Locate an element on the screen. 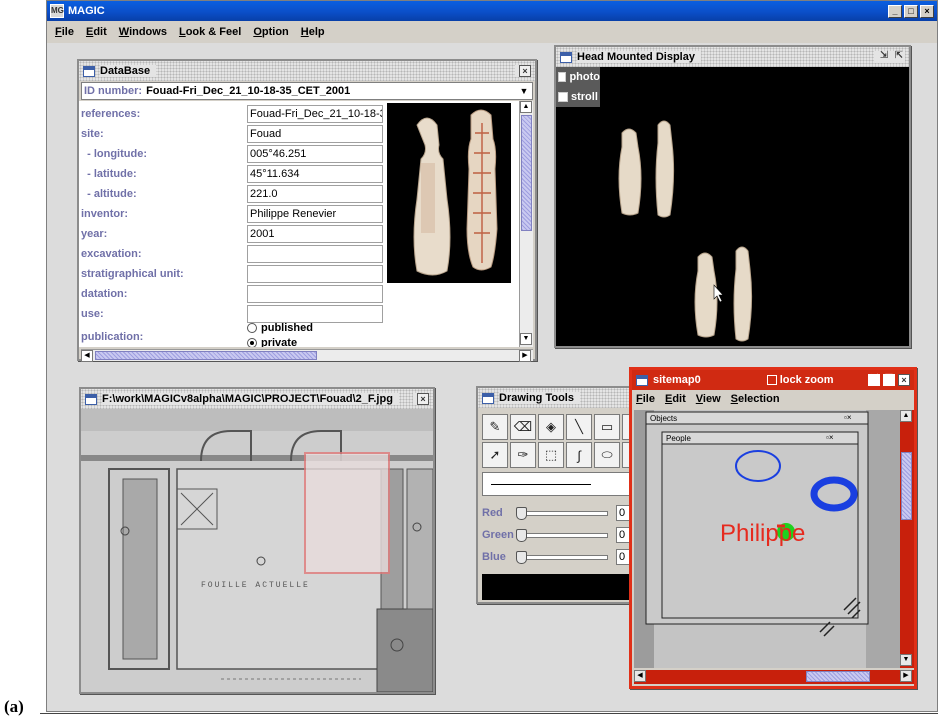 This screenshot has height=721, width=938. sitemap-menu-selection: Selection is located at coordinates (755, 399).